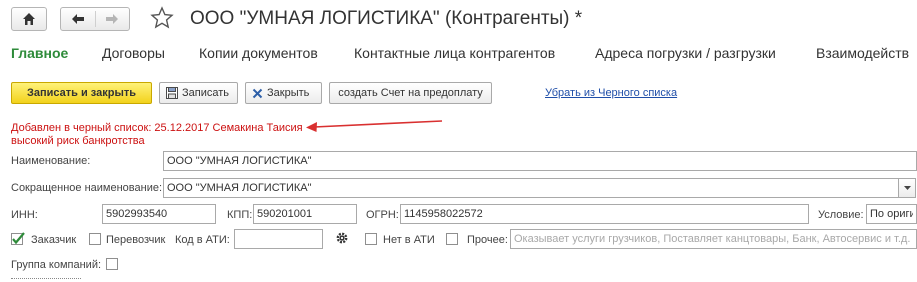 This screenshot has height=282, width=917. I want to click on ogrn-input, so click(604, 214).